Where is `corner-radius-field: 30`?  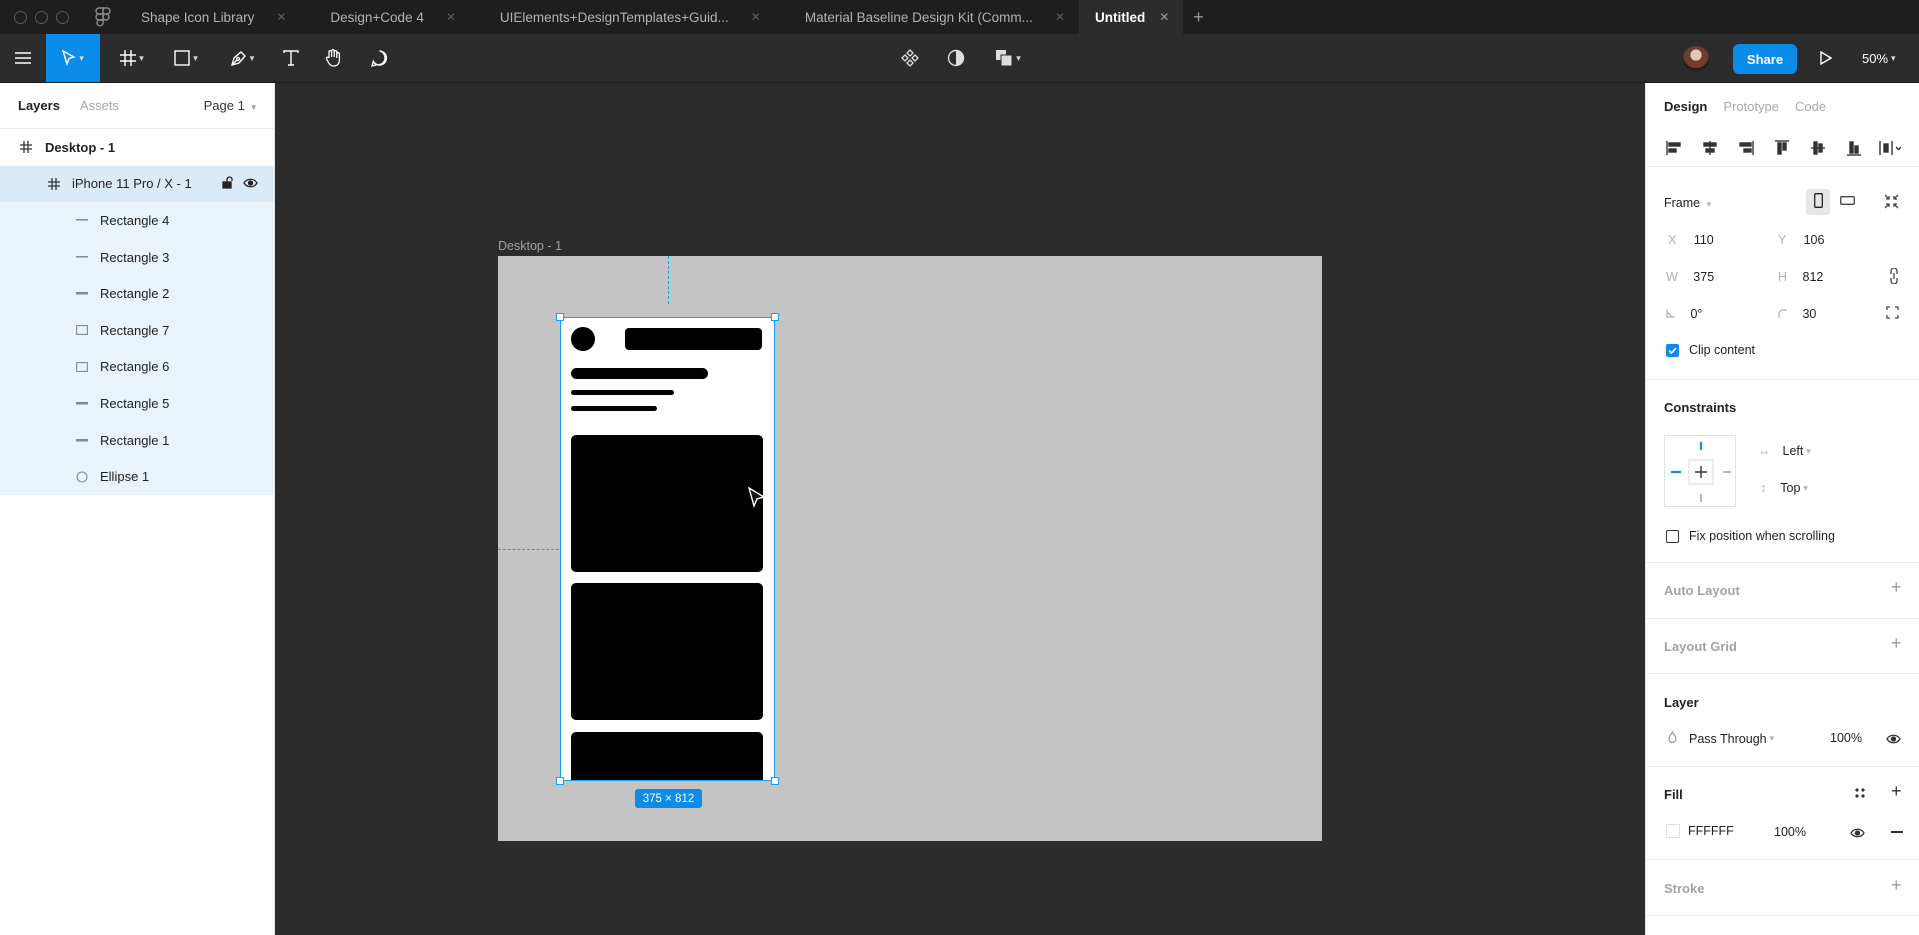
corner-radius-field: 30 is located at coordinates (1797, 314).